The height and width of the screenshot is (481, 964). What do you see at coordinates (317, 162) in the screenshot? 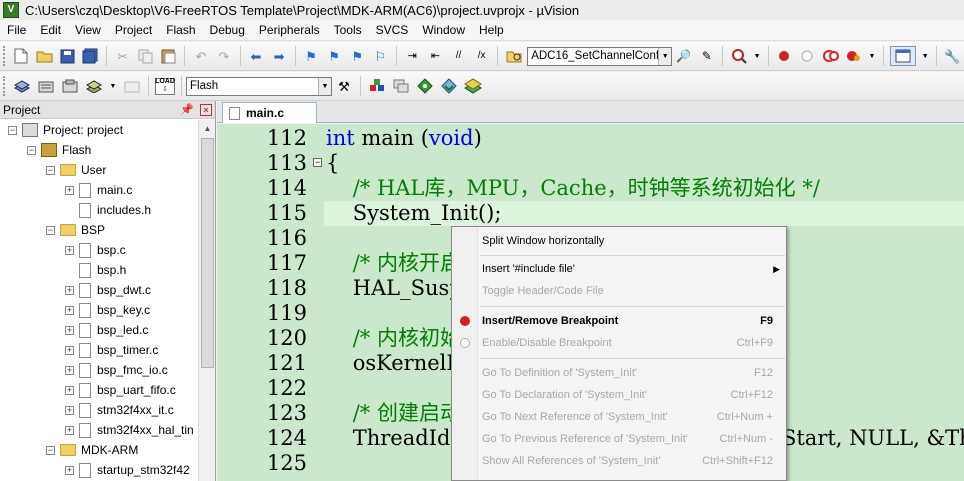
I see `fold-toggle-icon: −` at bounding box center [317, 162].